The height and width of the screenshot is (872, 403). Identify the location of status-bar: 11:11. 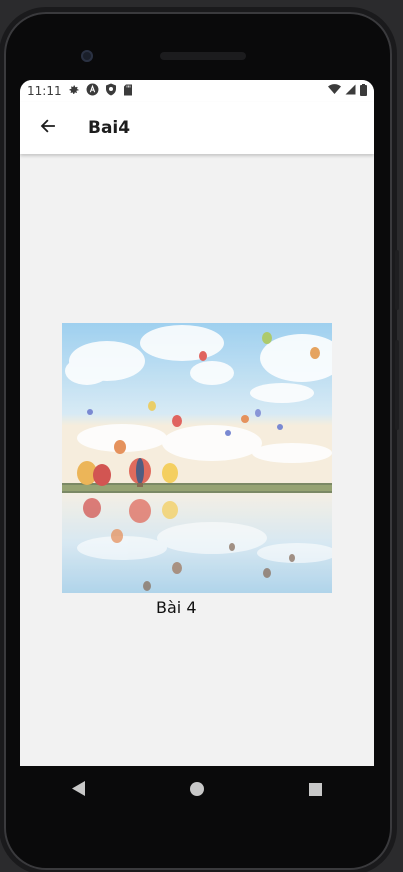
(197, 91).